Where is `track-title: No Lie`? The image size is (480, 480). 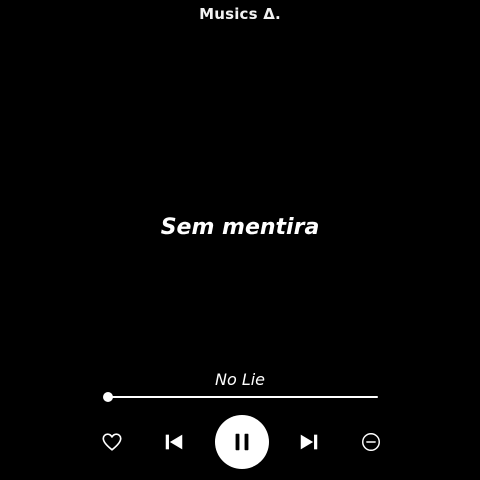
track-title: No Lie is located at coordinates (240, 379).